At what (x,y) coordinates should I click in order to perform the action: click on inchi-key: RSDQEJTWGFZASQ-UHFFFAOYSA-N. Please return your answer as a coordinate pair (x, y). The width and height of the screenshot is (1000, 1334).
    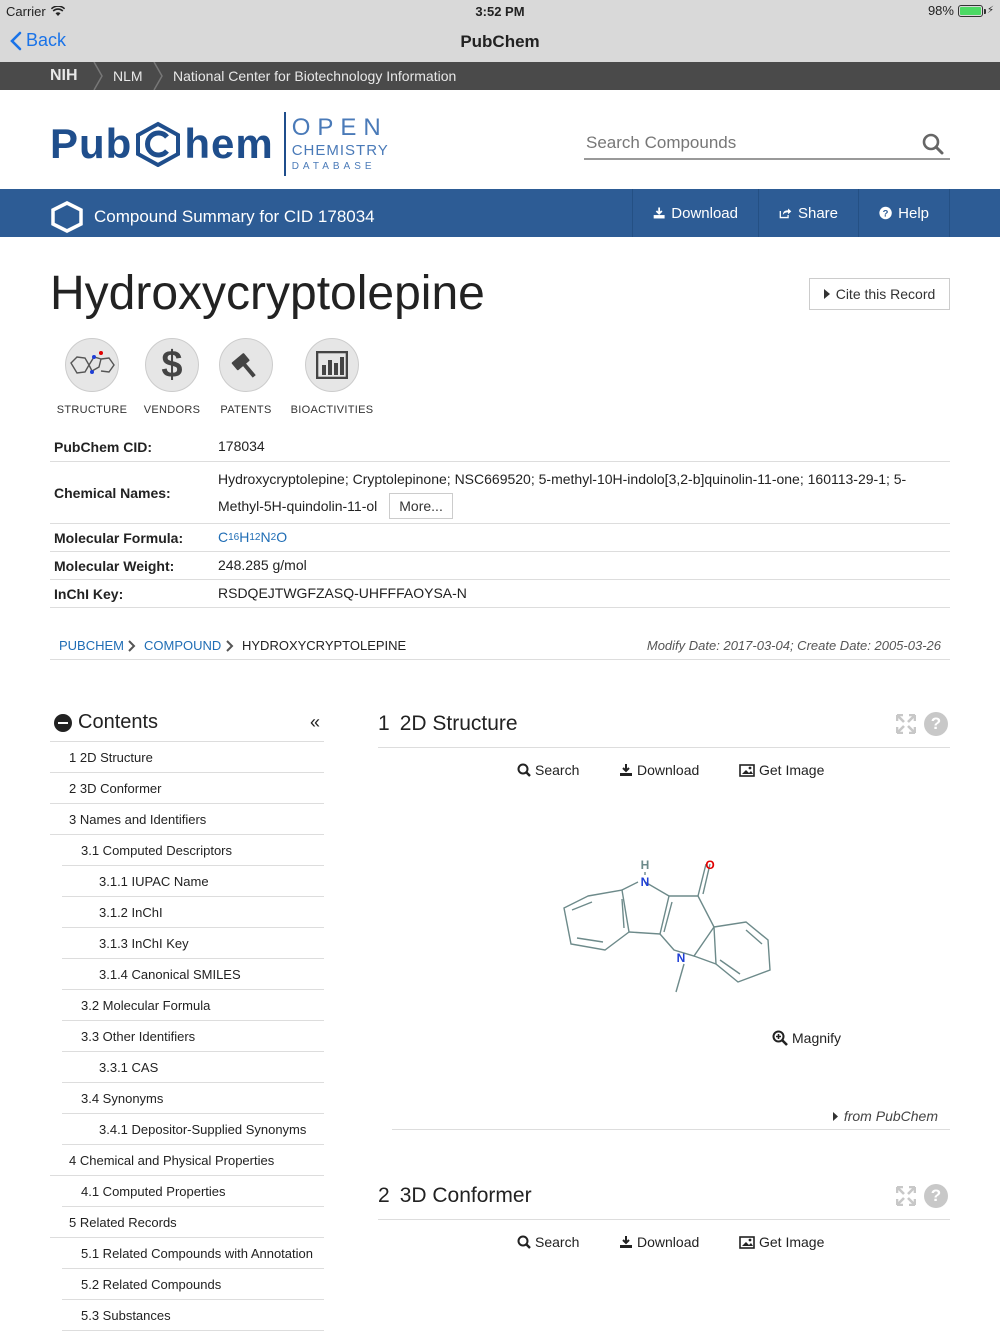
    Looking at the image, I should click on (342, 593).